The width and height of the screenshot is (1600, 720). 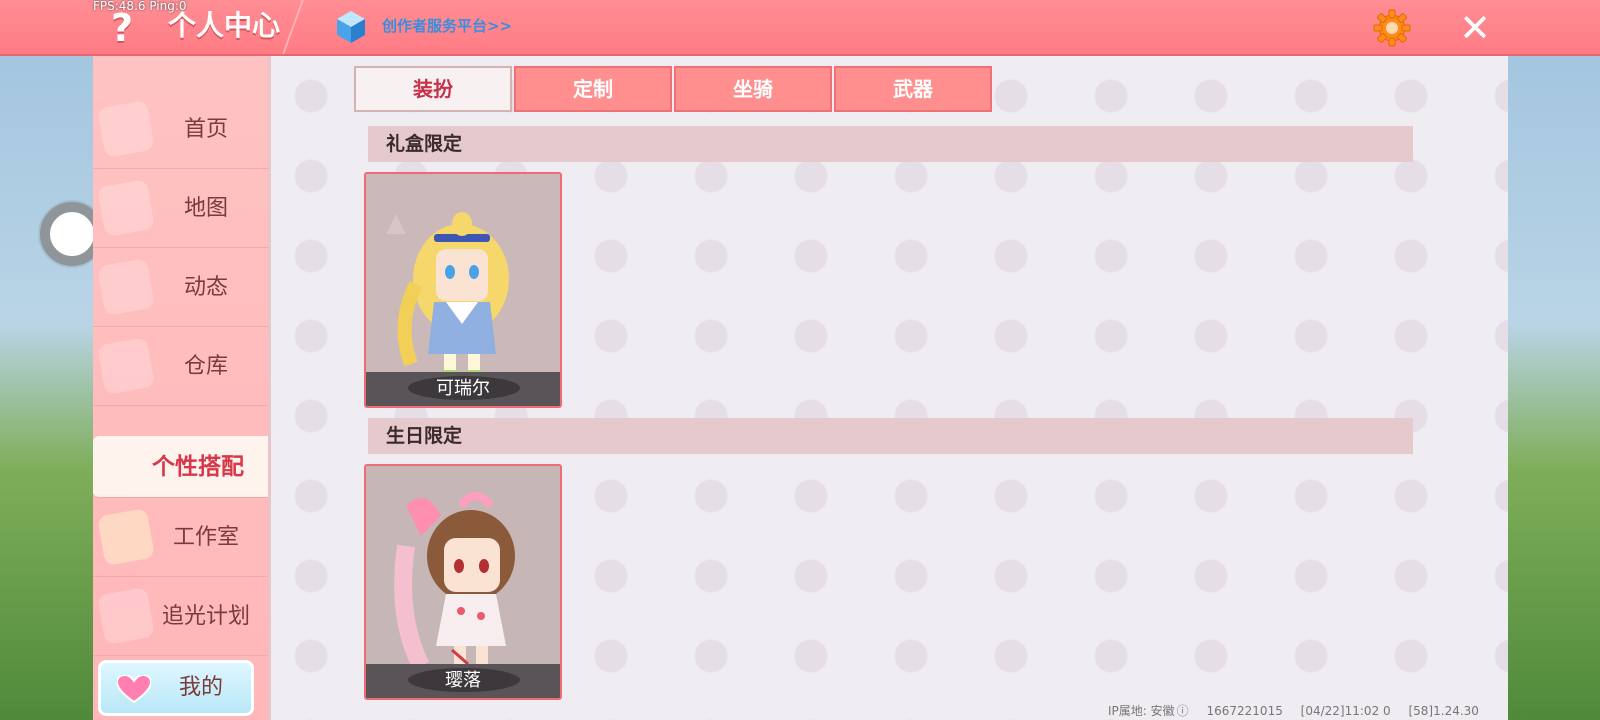 I want to click on cube-icon, so click(x=351, y=27).